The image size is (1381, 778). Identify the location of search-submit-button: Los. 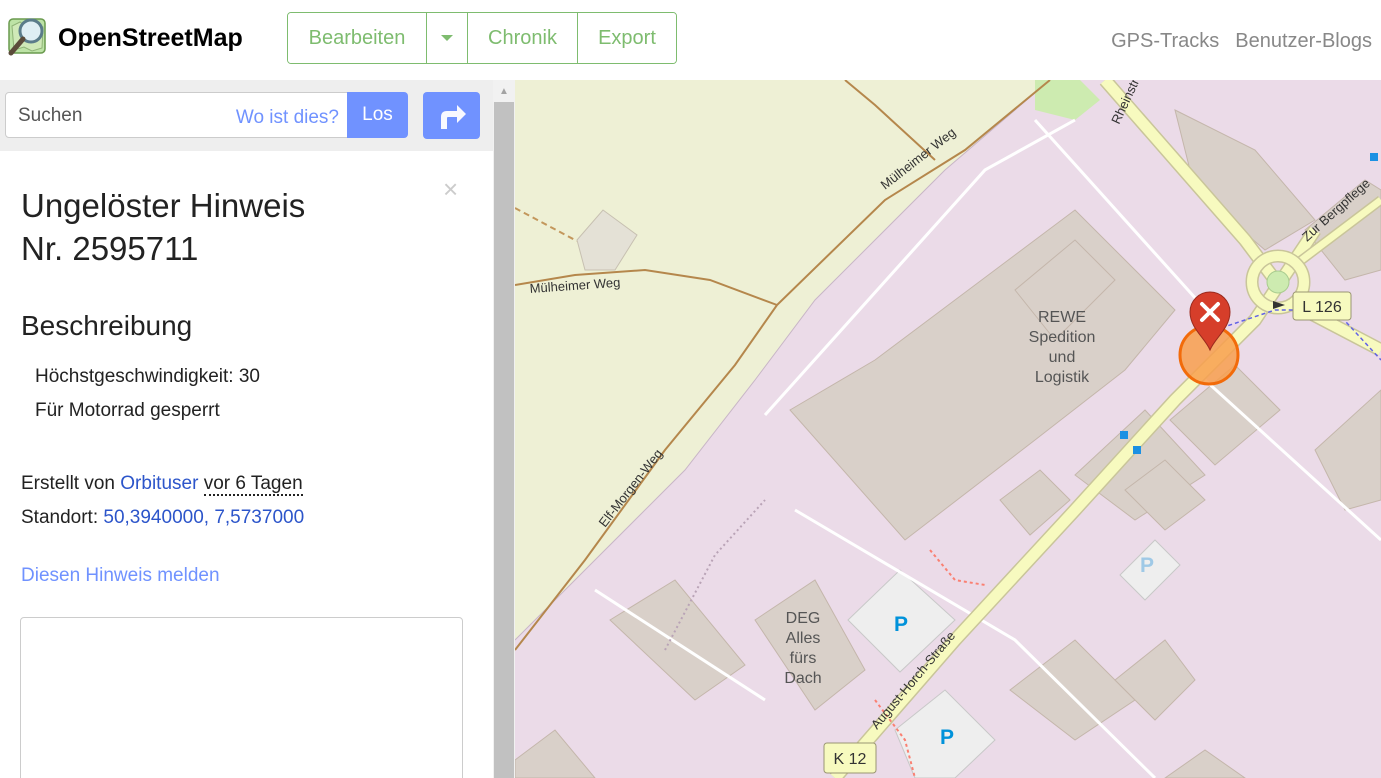
(377, 115).